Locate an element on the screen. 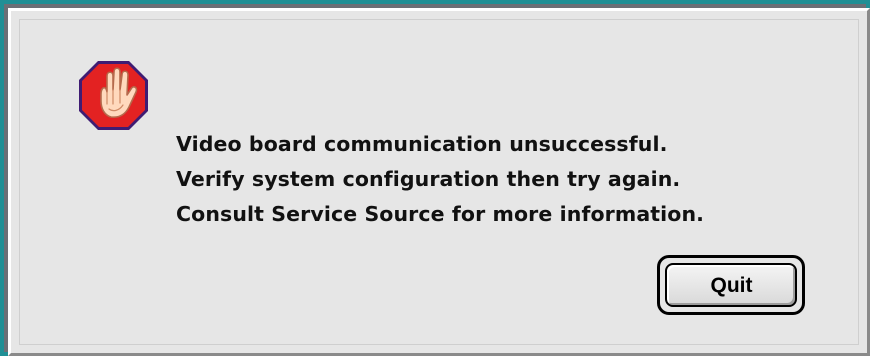 This screenshot has height=356, width=870. quit-button-inner: Quit is located at coordinates (731, 285).